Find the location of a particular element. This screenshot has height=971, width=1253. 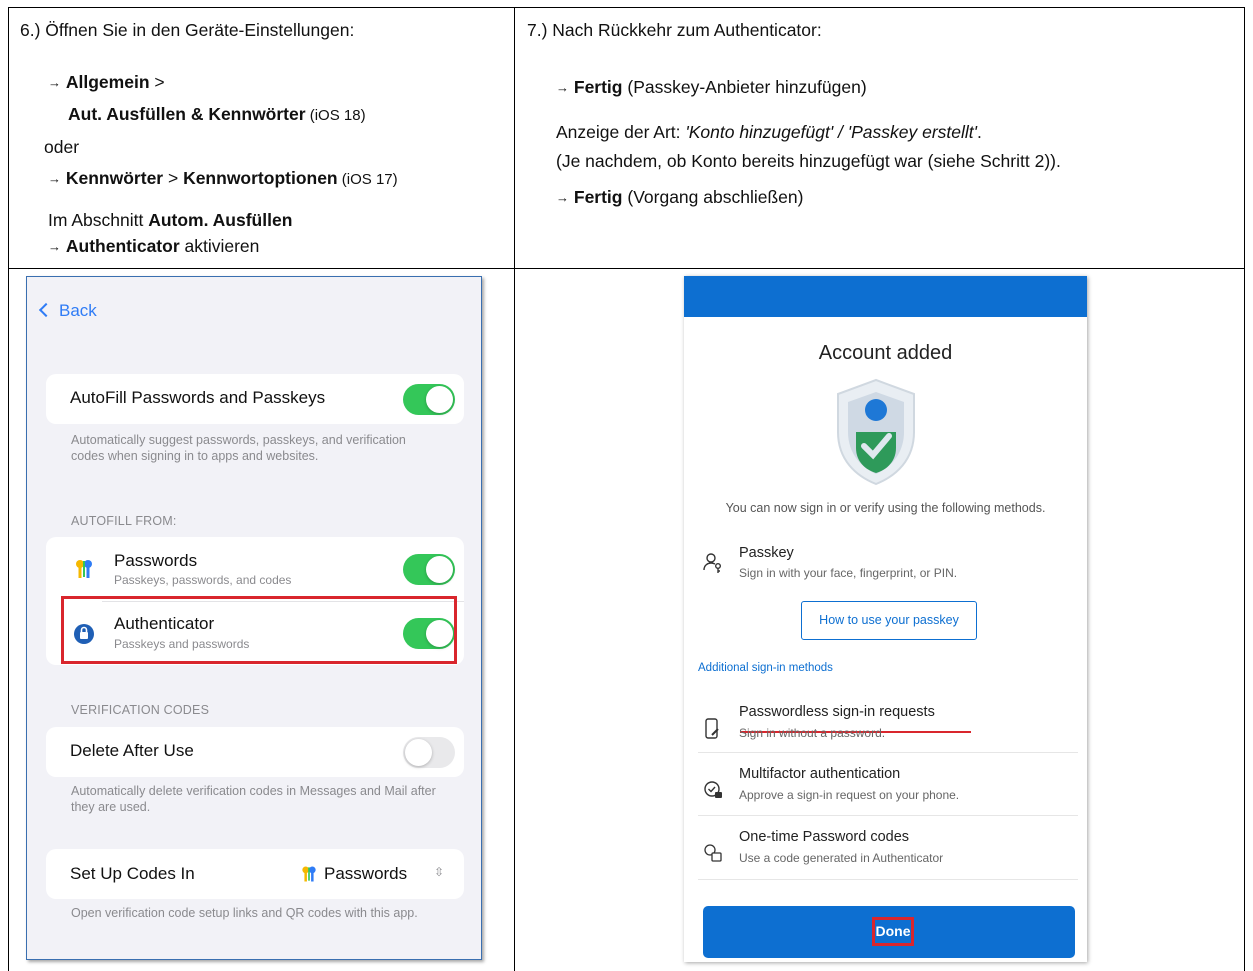

method-title: Multifactor authentication is located at coordinates (820, 774).